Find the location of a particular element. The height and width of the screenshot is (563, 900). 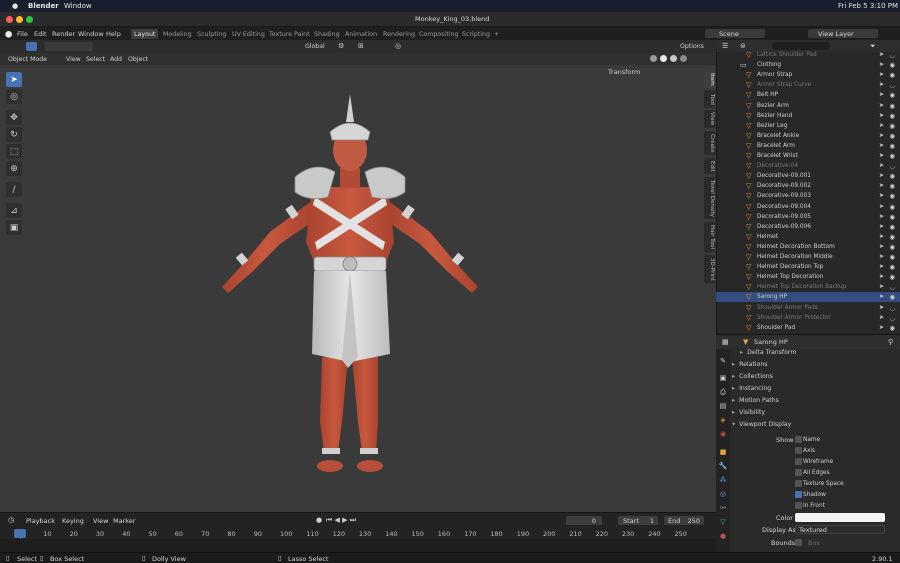

section-relations: ▸ Relations is located at coordinates (814, 366).